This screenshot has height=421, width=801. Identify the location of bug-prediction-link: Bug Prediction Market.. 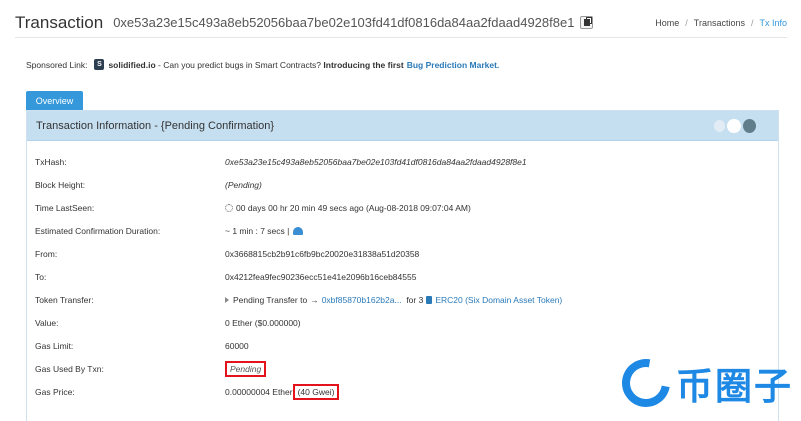
(453, 65).